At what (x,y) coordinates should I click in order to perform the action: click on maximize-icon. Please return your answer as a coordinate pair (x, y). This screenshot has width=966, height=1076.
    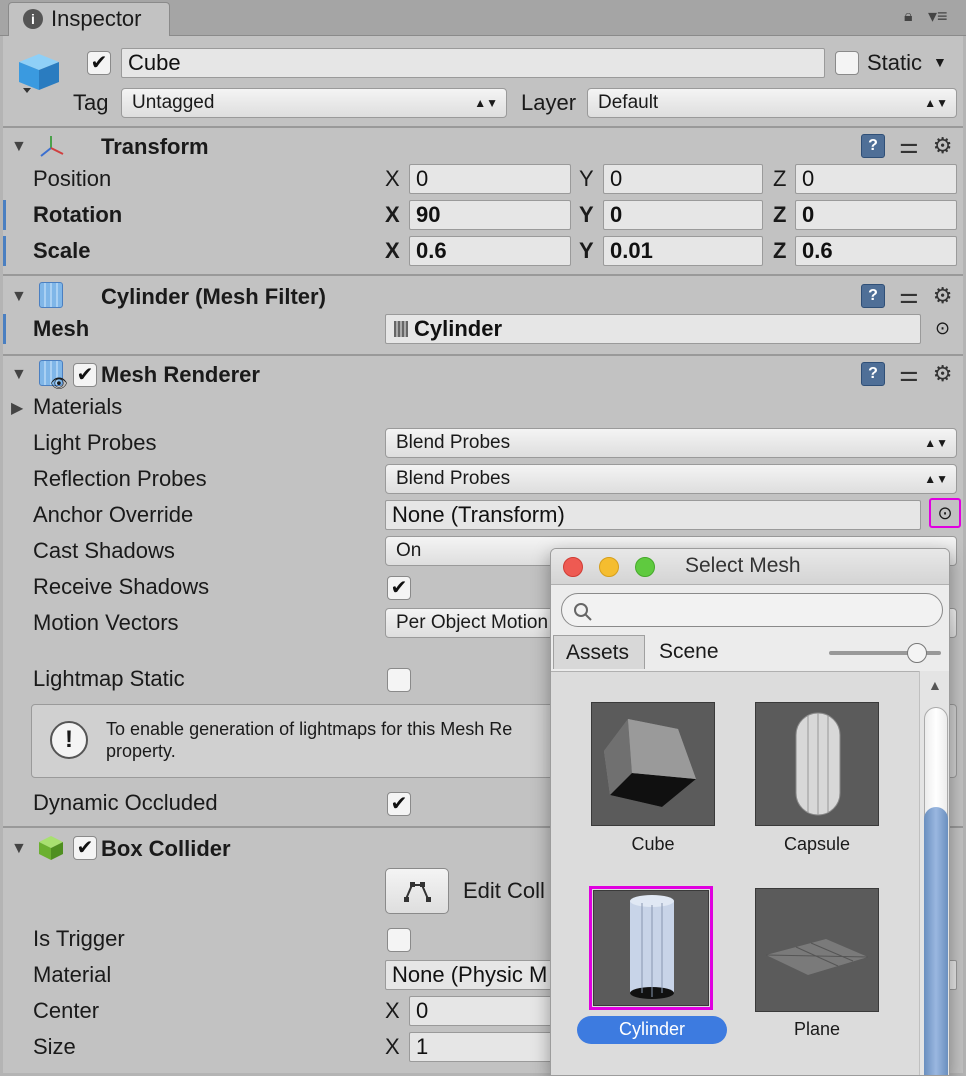
    Looking at the image, I should click on (645, 567).